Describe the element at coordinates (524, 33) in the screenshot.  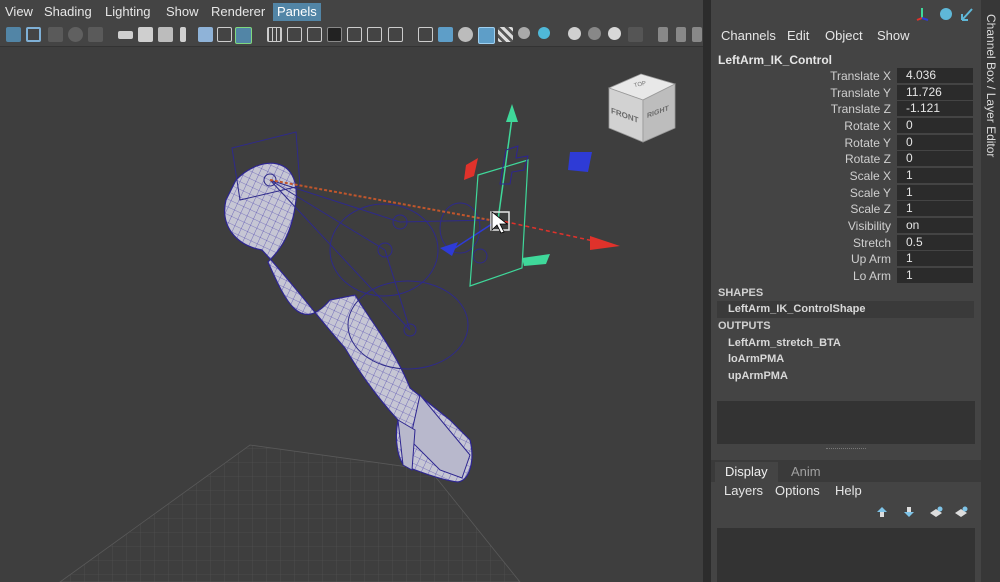
I see `lights-icon` at that location.